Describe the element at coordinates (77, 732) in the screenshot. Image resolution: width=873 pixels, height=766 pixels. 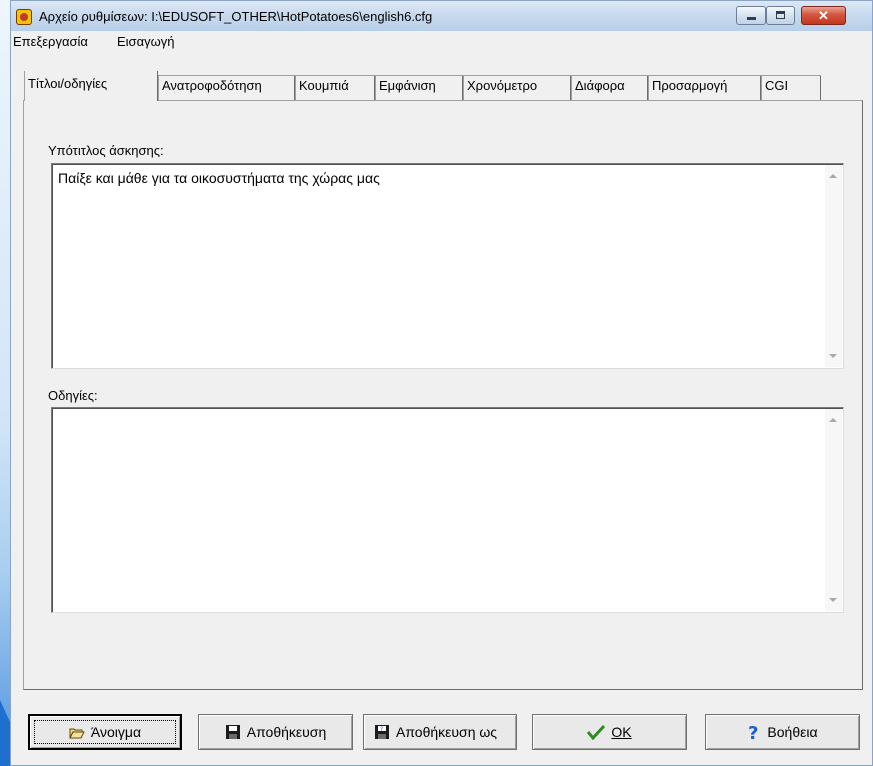
I see `folder-open-icon` at that location.